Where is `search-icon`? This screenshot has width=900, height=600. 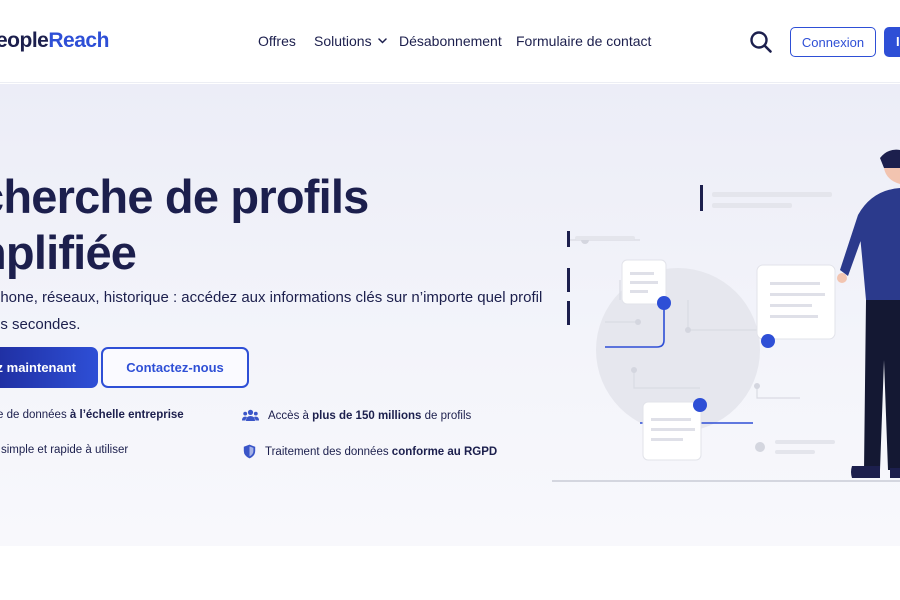 search-icon is located at coordinates (761, 42).